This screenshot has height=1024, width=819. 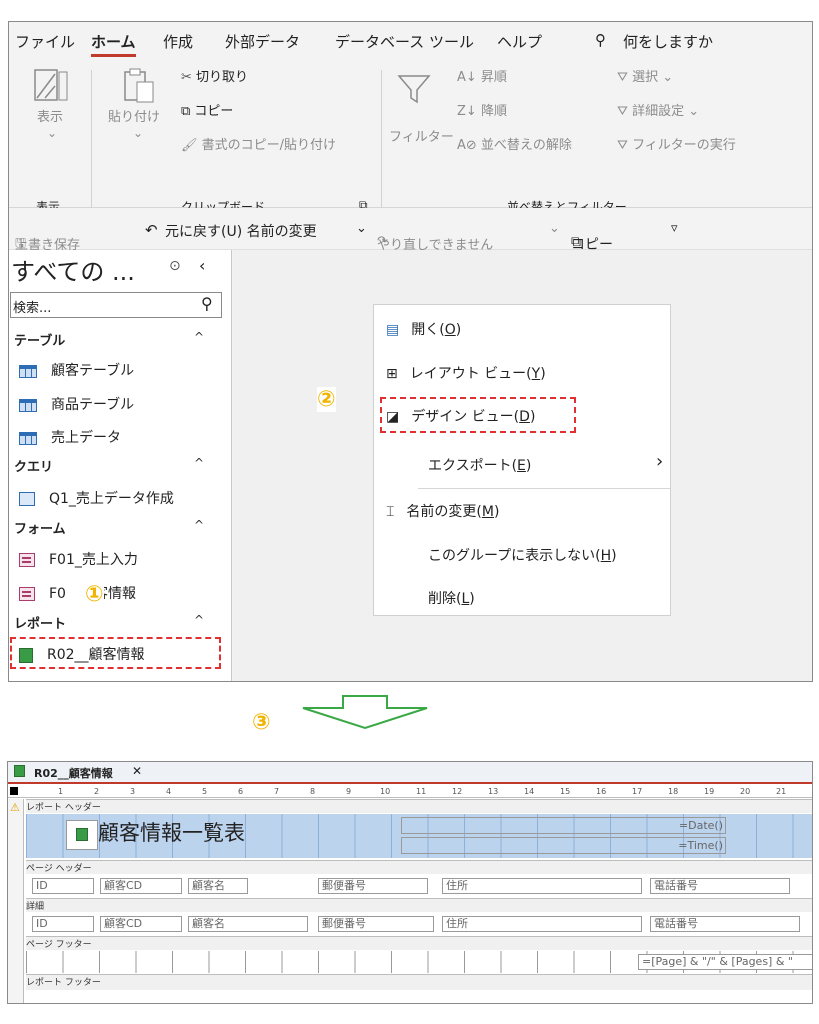 What do you see at coordinates (178, 41) in the screenshot?
I see `menu-create: 作成` at bounding box center [178, 41].